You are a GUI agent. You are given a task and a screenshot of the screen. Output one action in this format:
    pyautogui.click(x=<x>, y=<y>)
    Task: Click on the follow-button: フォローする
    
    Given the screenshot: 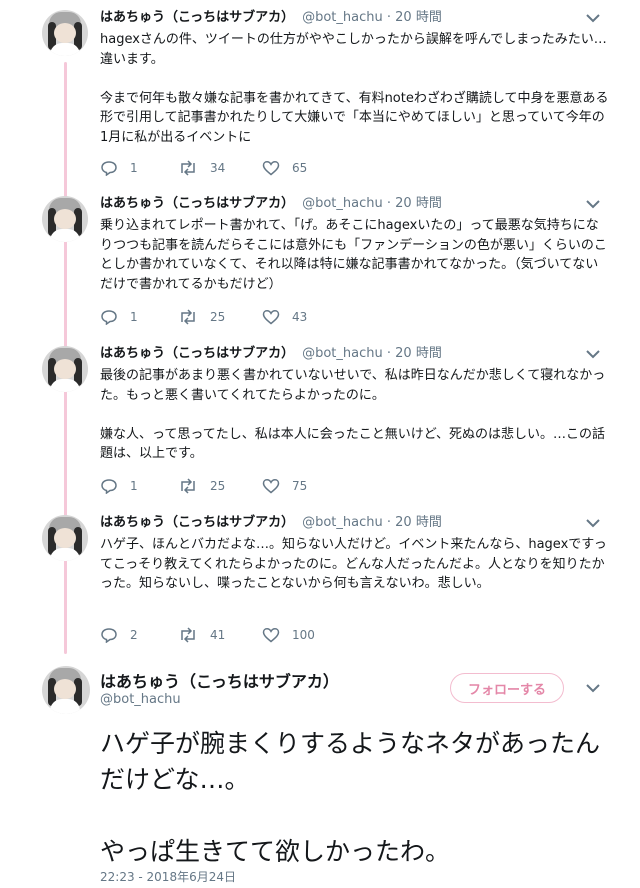 What is the action you would take?
    pyautogui.click(x=507, y=688)
    